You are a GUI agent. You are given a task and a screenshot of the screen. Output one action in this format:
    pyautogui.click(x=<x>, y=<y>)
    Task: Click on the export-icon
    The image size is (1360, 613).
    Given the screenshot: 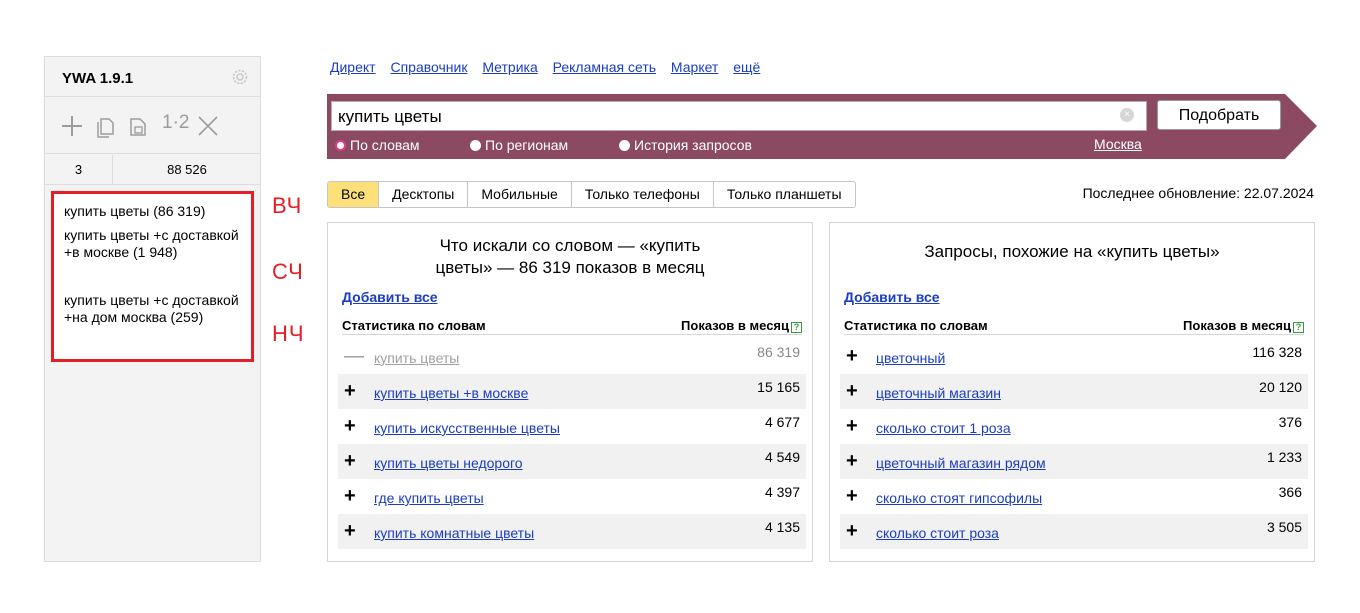 What is the action you would take?
    pyautogui.click(x=138, y=126)
    